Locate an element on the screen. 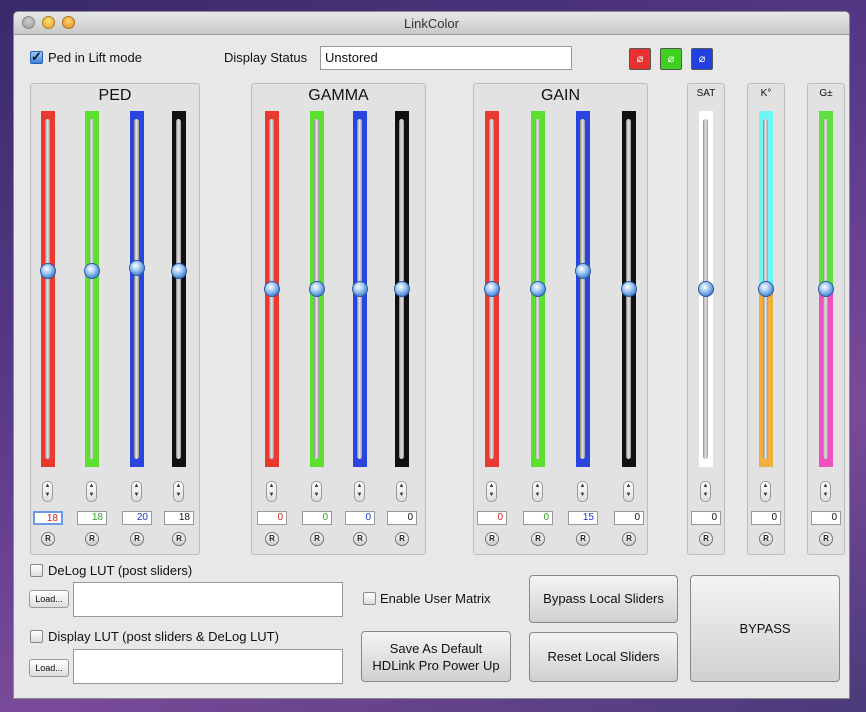  gamma-green-reset-button: R is located at coordinates (317, 539).